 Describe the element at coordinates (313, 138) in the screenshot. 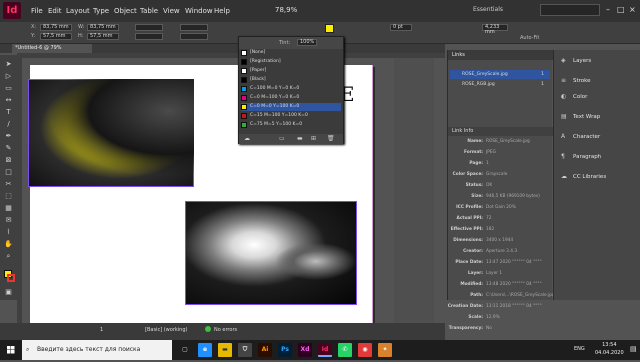

I see `new-swatch-icon: ⊞` at that location.